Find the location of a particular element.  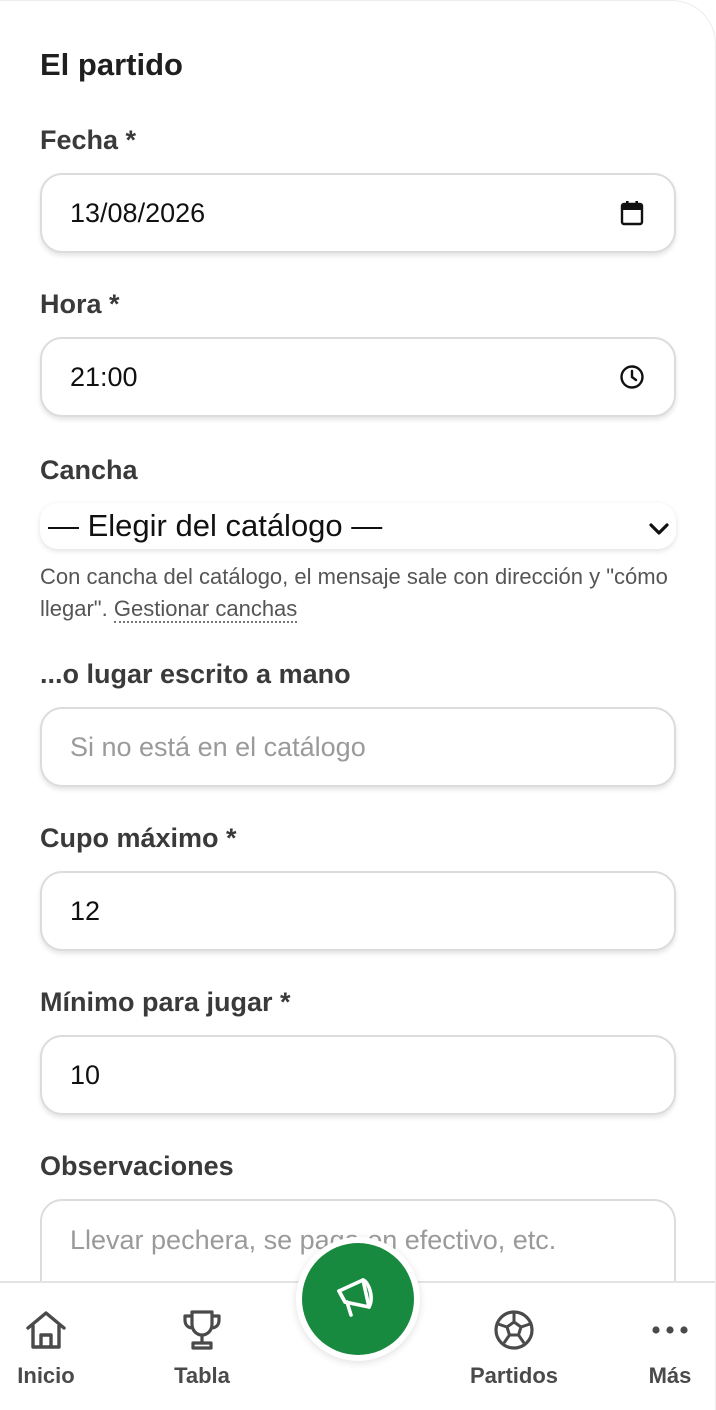

hora-value: 21:00 is located at coordinates (104, 376).